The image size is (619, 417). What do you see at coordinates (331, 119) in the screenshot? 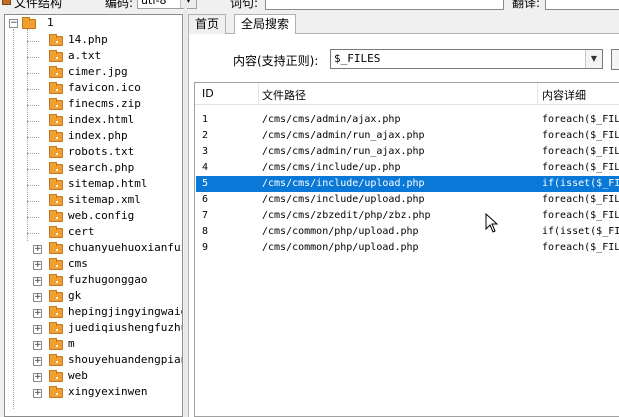
I see `cell-path: /cms/cms/admin/ajax.php` at bounding box center [331, 119].